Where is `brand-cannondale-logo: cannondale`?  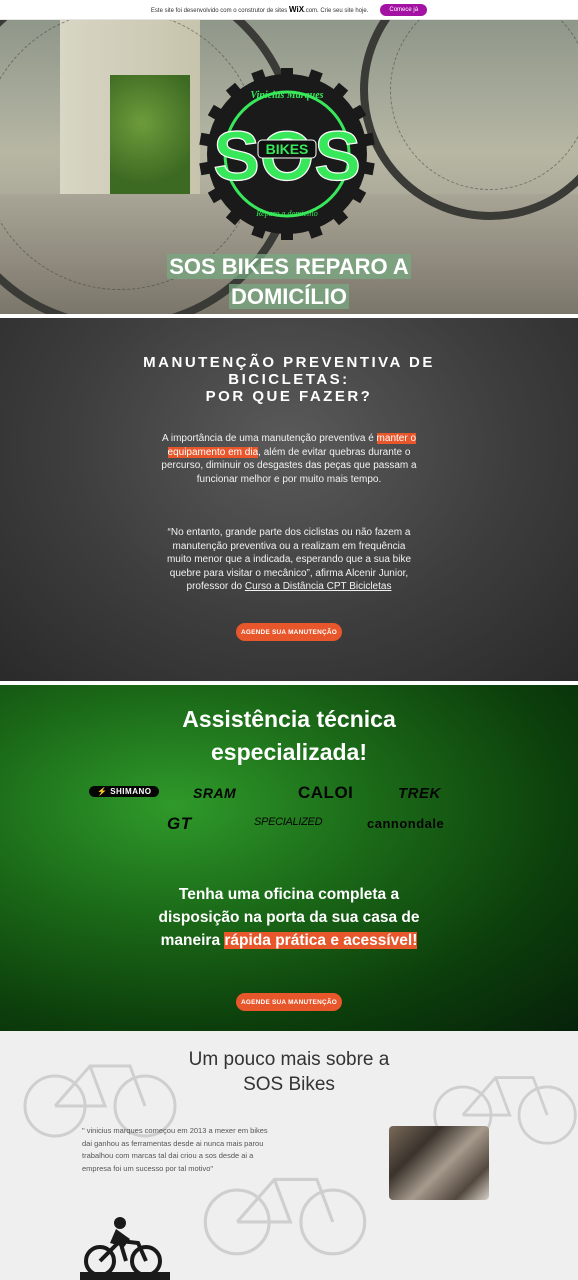 brand-cannondale-logo: cannondale is located at coordinates (406, 823).